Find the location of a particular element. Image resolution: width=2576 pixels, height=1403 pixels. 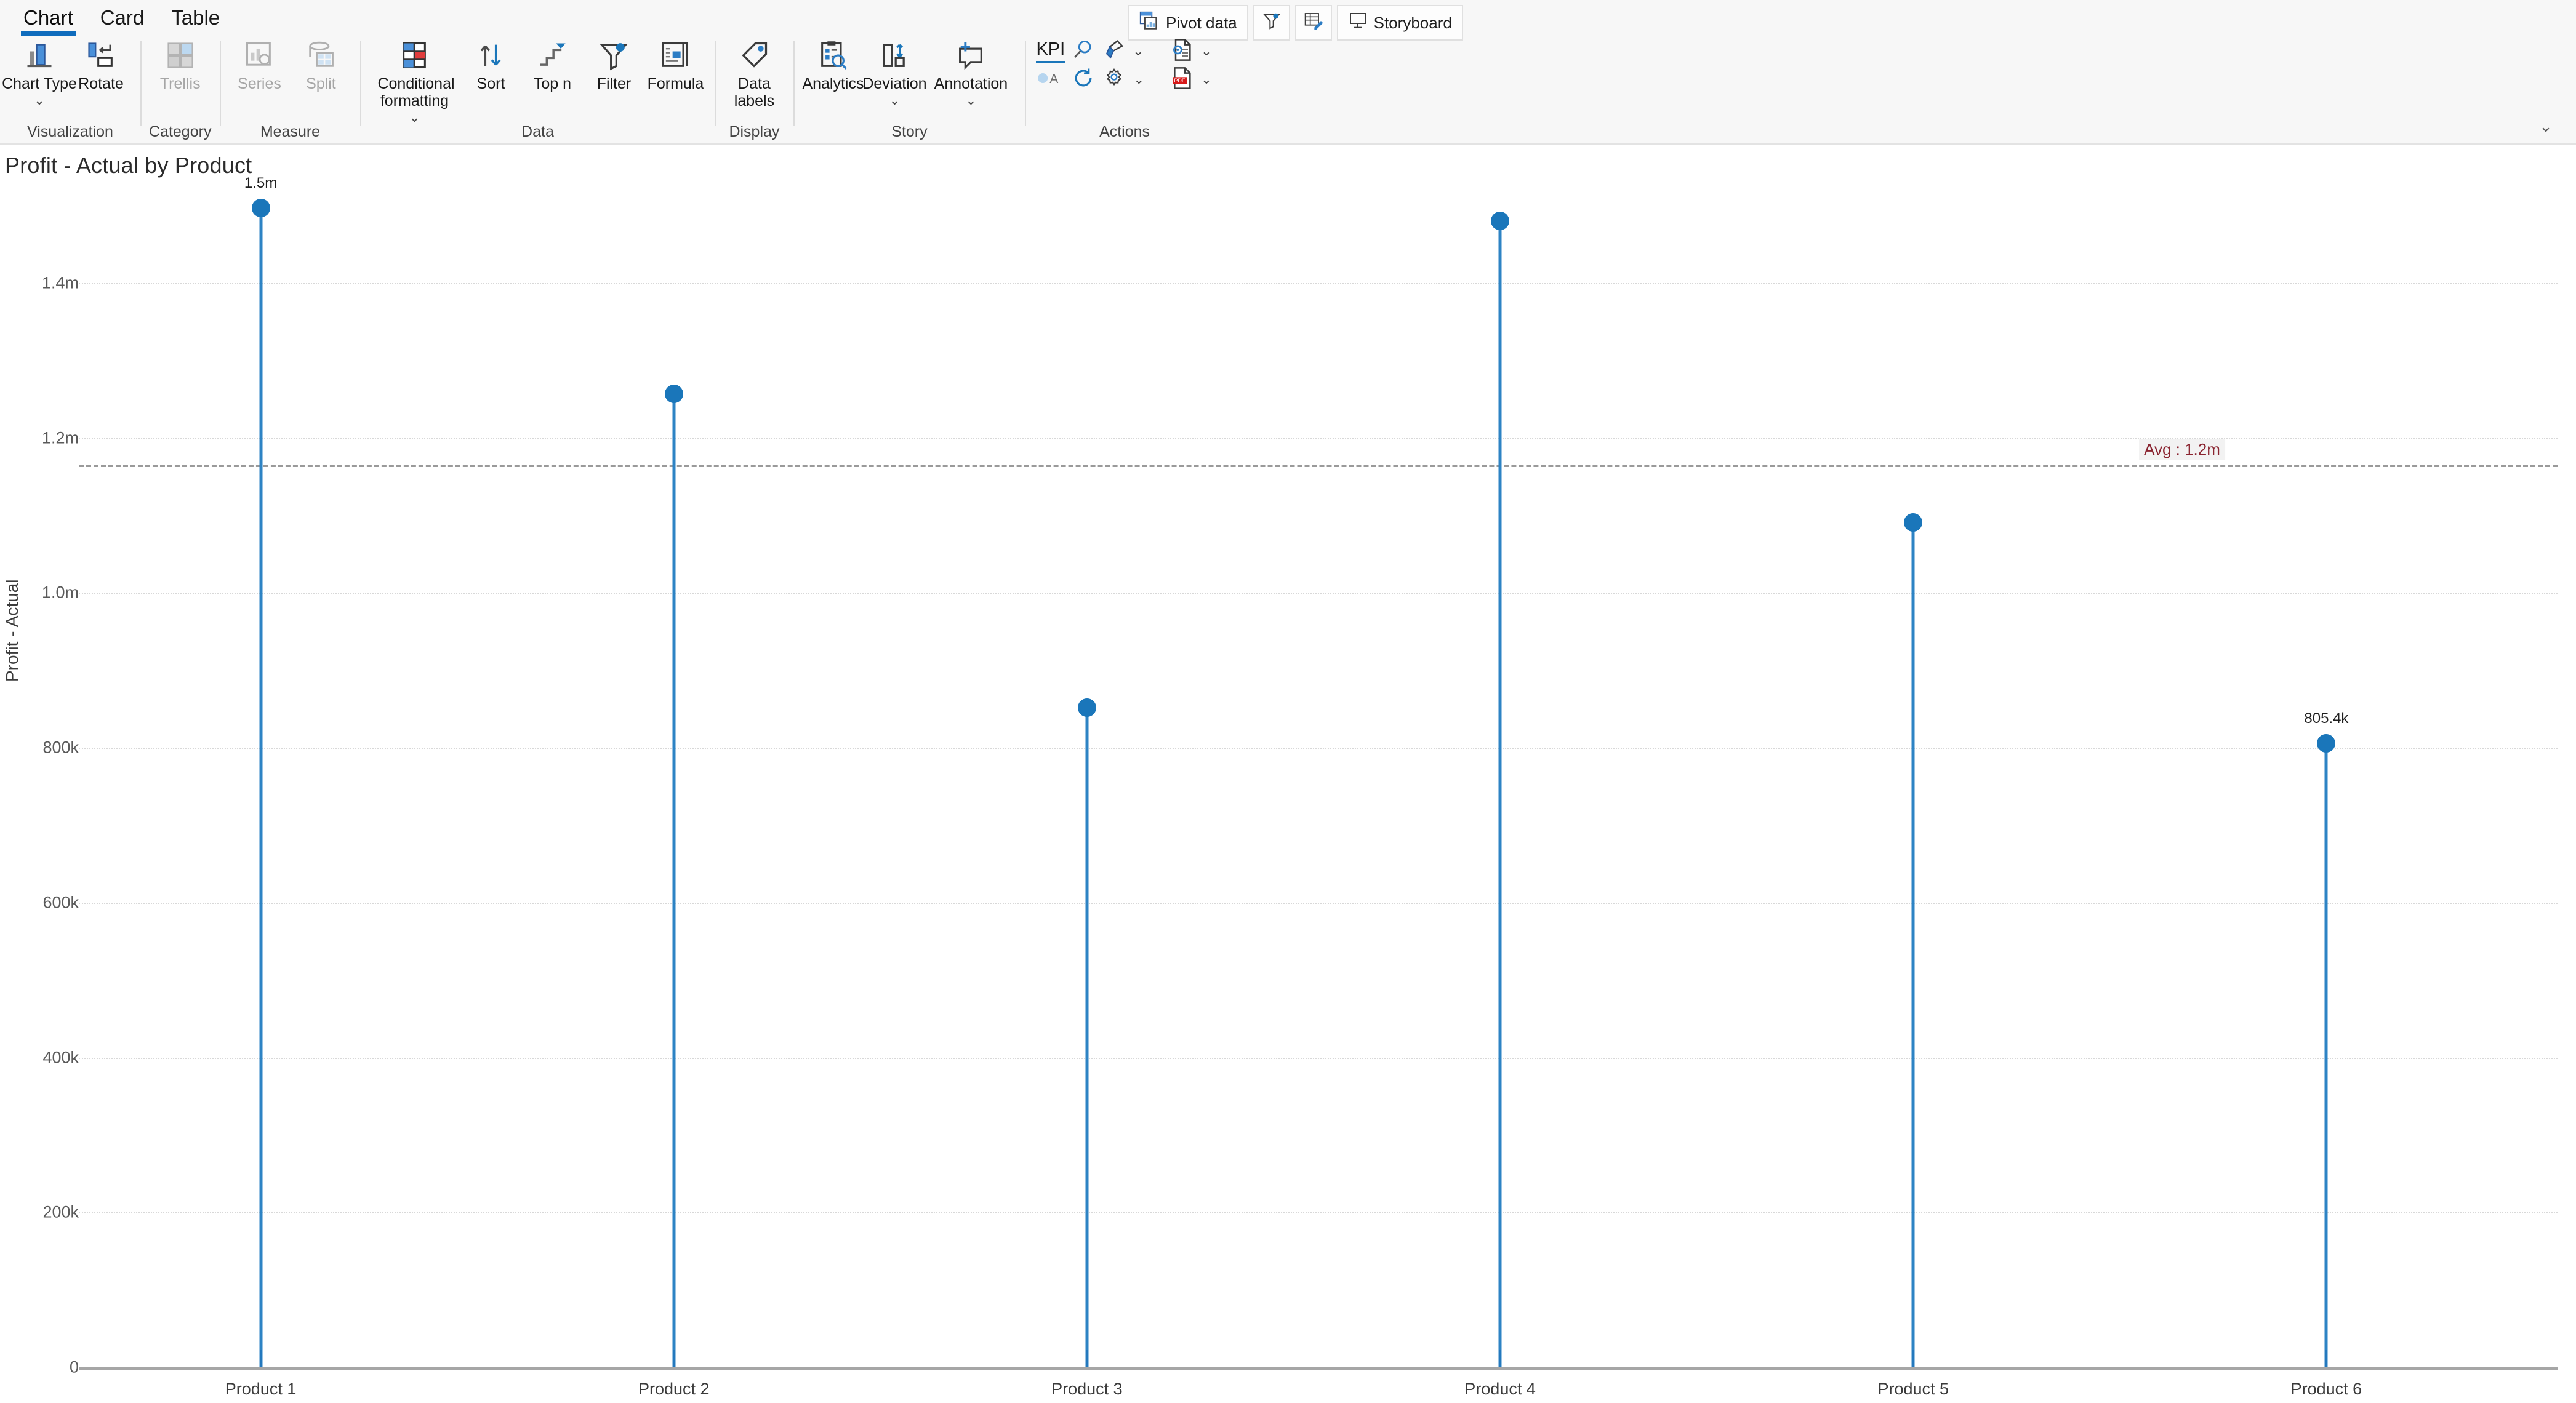

series-chart-icon is located at coordinates (259, 55).